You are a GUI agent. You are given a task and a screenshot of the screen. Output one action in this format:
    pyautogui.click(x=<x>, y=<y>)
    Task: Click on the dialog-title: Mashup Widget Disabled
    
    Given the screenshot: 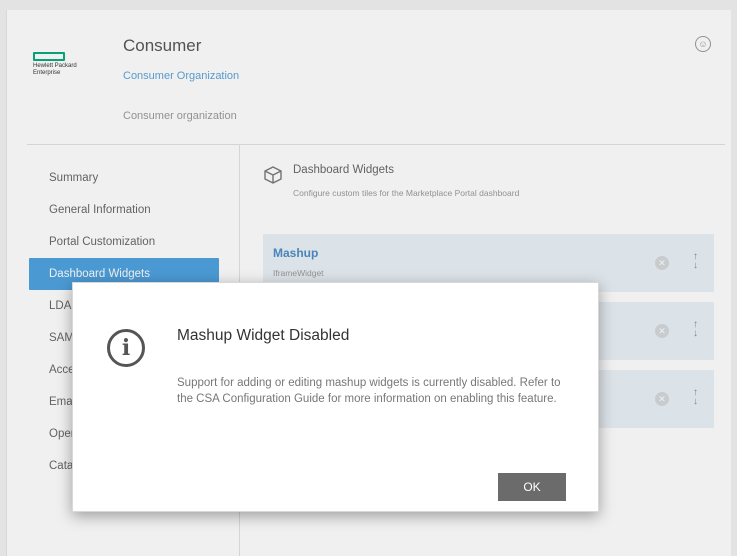 What is the action you would take?
    pyautogui.click(x=263, y=335)
    